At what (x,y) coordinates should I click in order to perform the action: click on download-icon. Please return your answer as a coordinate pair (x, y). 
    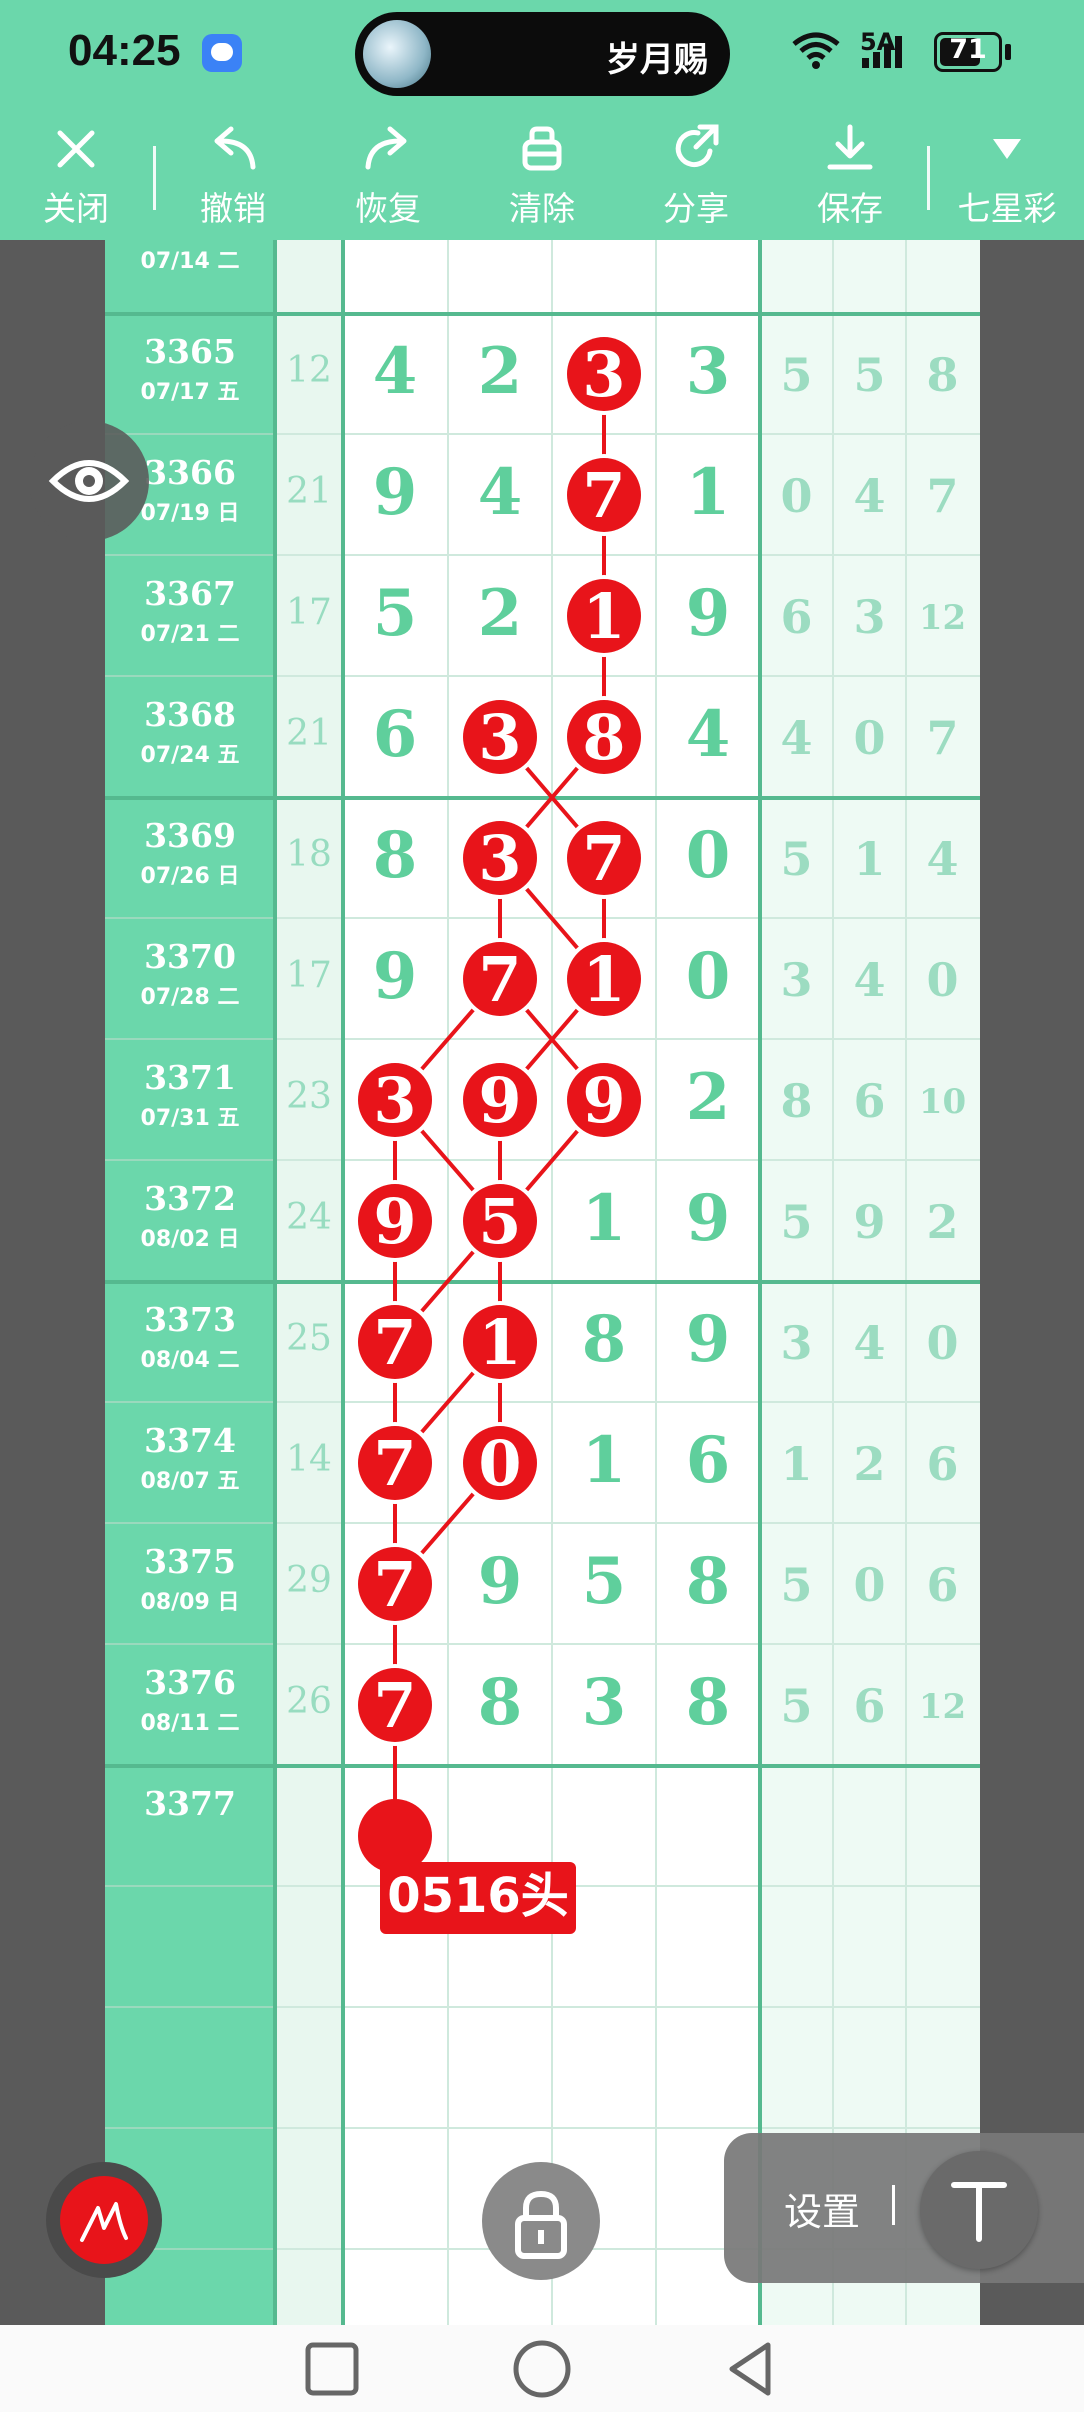
    Looking at the image, I should click on (850, 147).